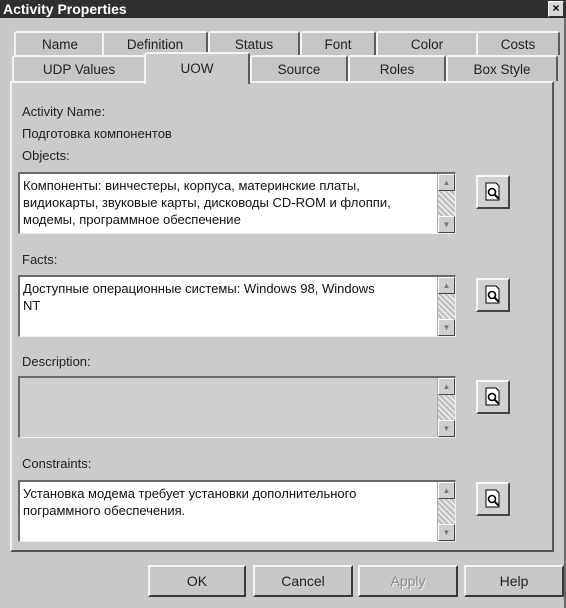 This screenshot has width=566, height=608. What do you see at coordinates (556, 9) in the screenshot?
I see `close-icon: ×` at bounding box center [556, 9].